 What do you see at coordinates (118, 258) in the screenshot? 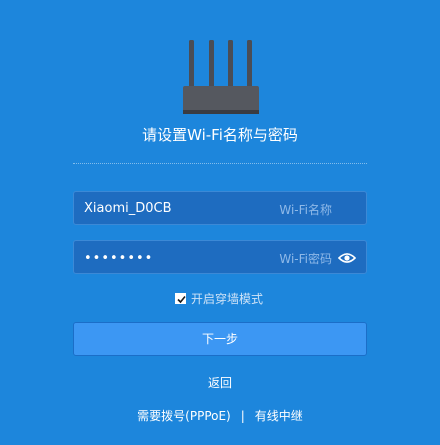
I see `wifi-password-value: ••••••••` at bounding box center [118, 258].